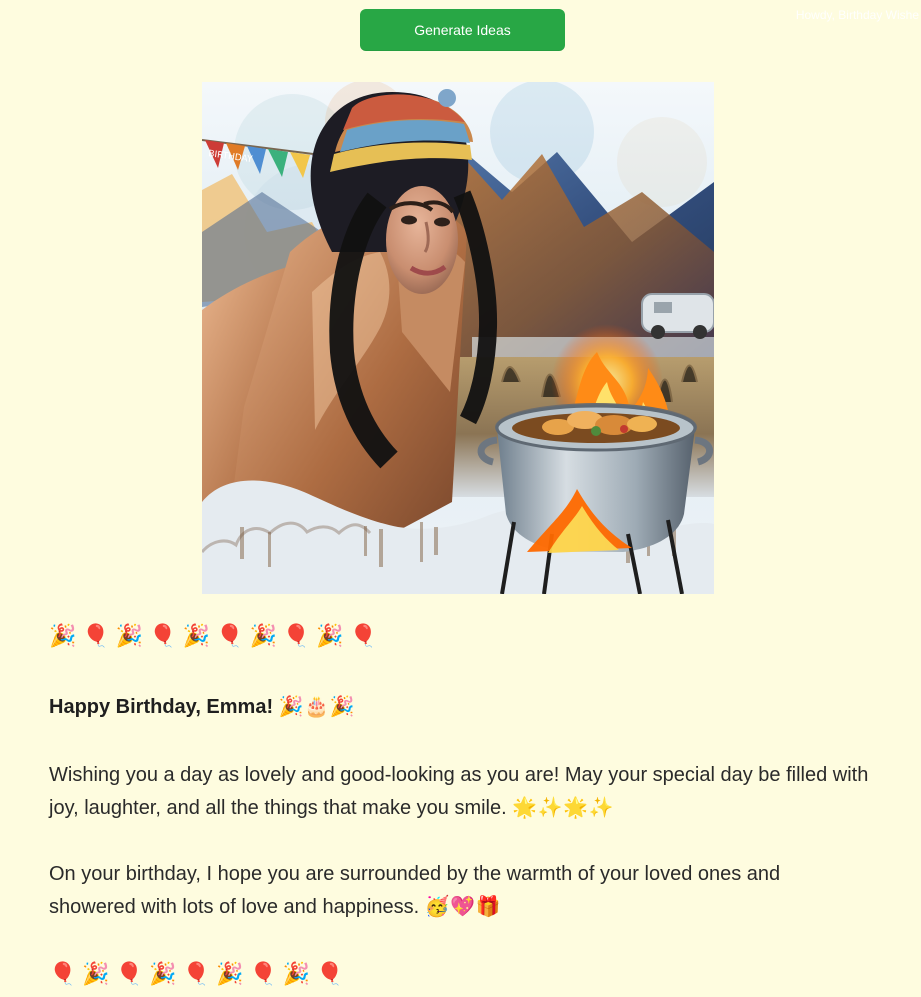 This screenshot has height=997, width=921. Describe the element at coordinates (563, 807) in the screenshot. I see `paragraph-1-emojis: 🌟✨🌟✨` at that location.